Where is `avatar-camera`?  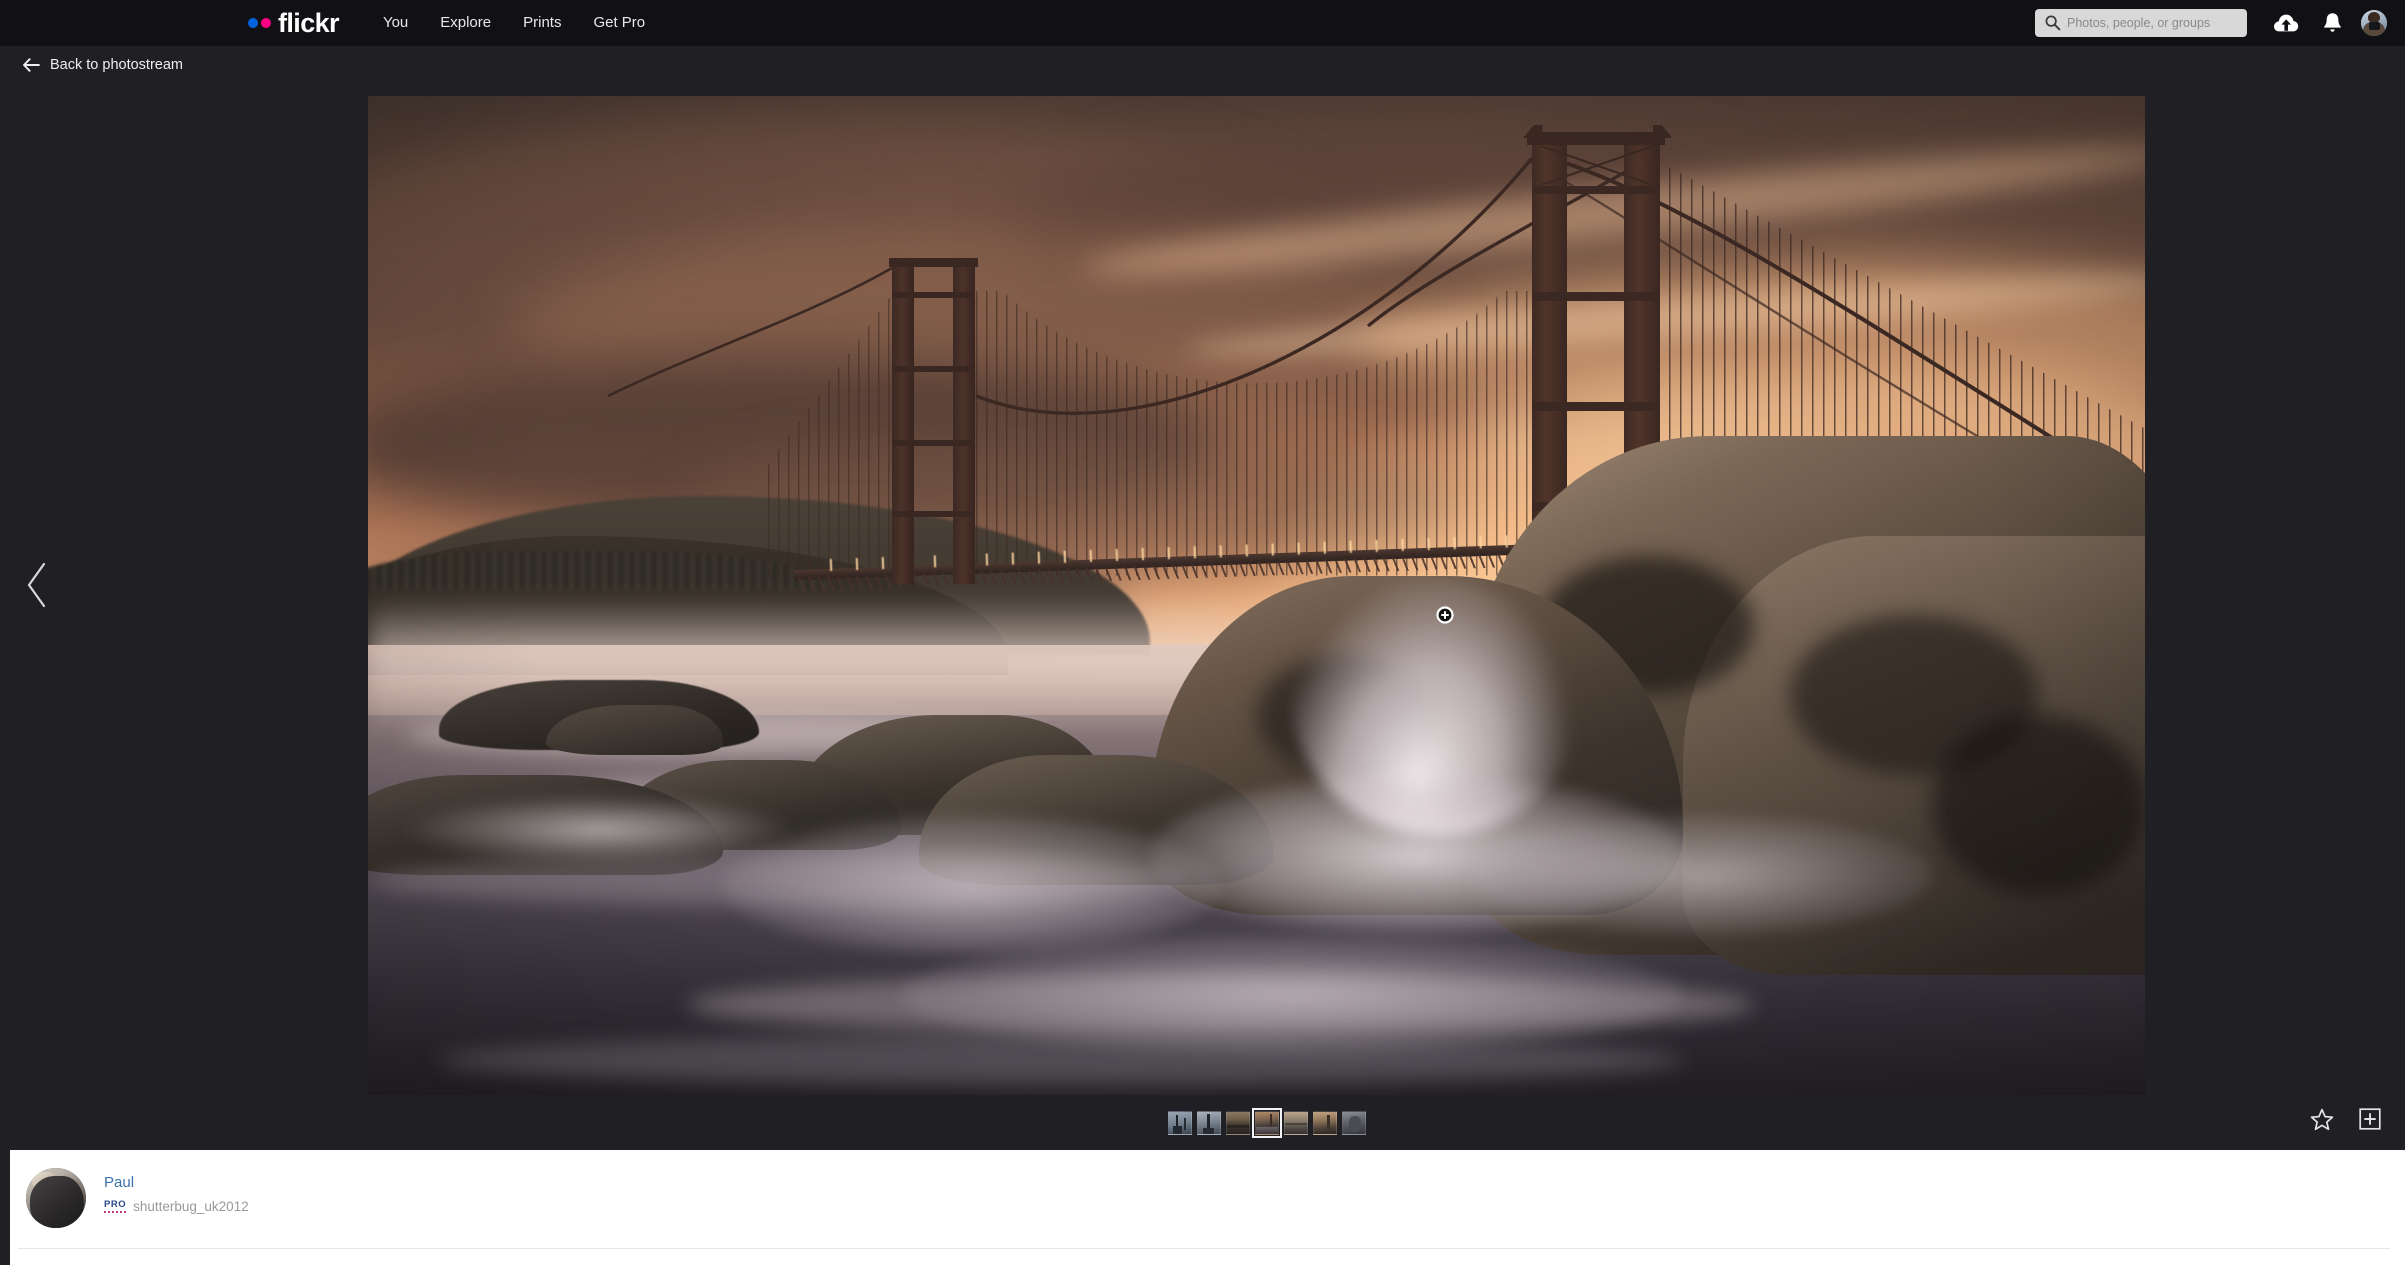 avatar-camera is located at coordinates (2374, 26).